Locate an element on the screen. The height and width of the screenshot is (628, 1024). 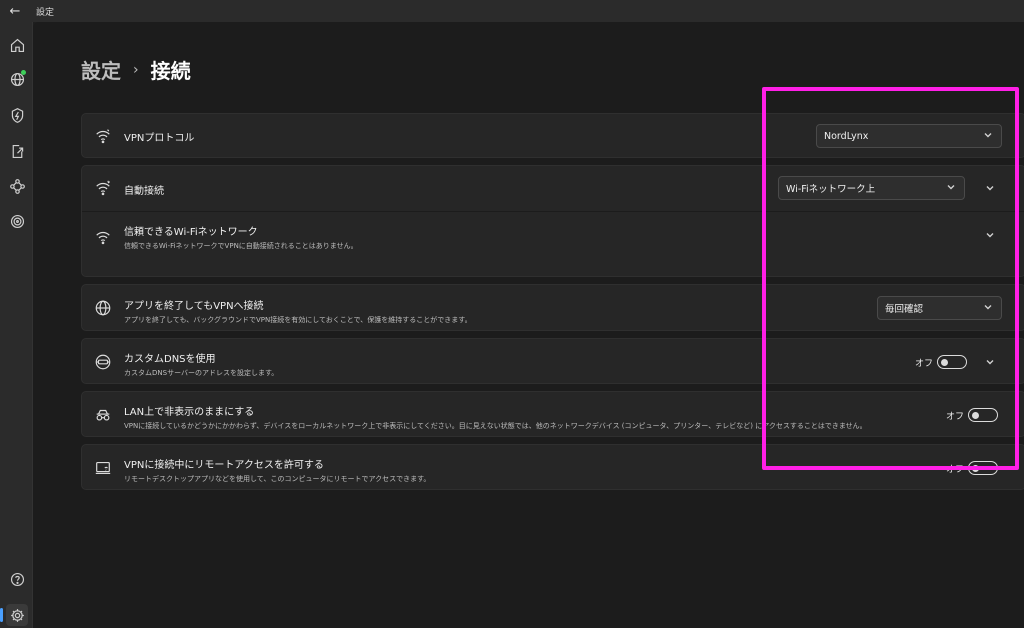
sidebar is located at coordinates (16, 325).